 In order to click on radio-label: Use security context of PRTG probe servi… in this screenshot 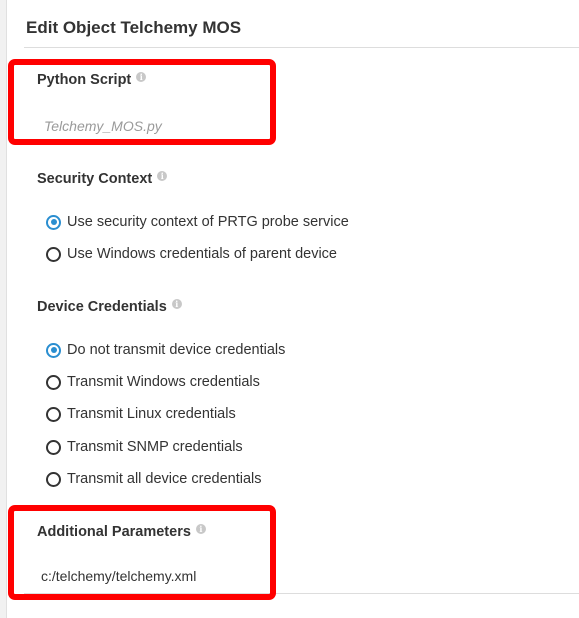, I will do `click(208, 222)`.